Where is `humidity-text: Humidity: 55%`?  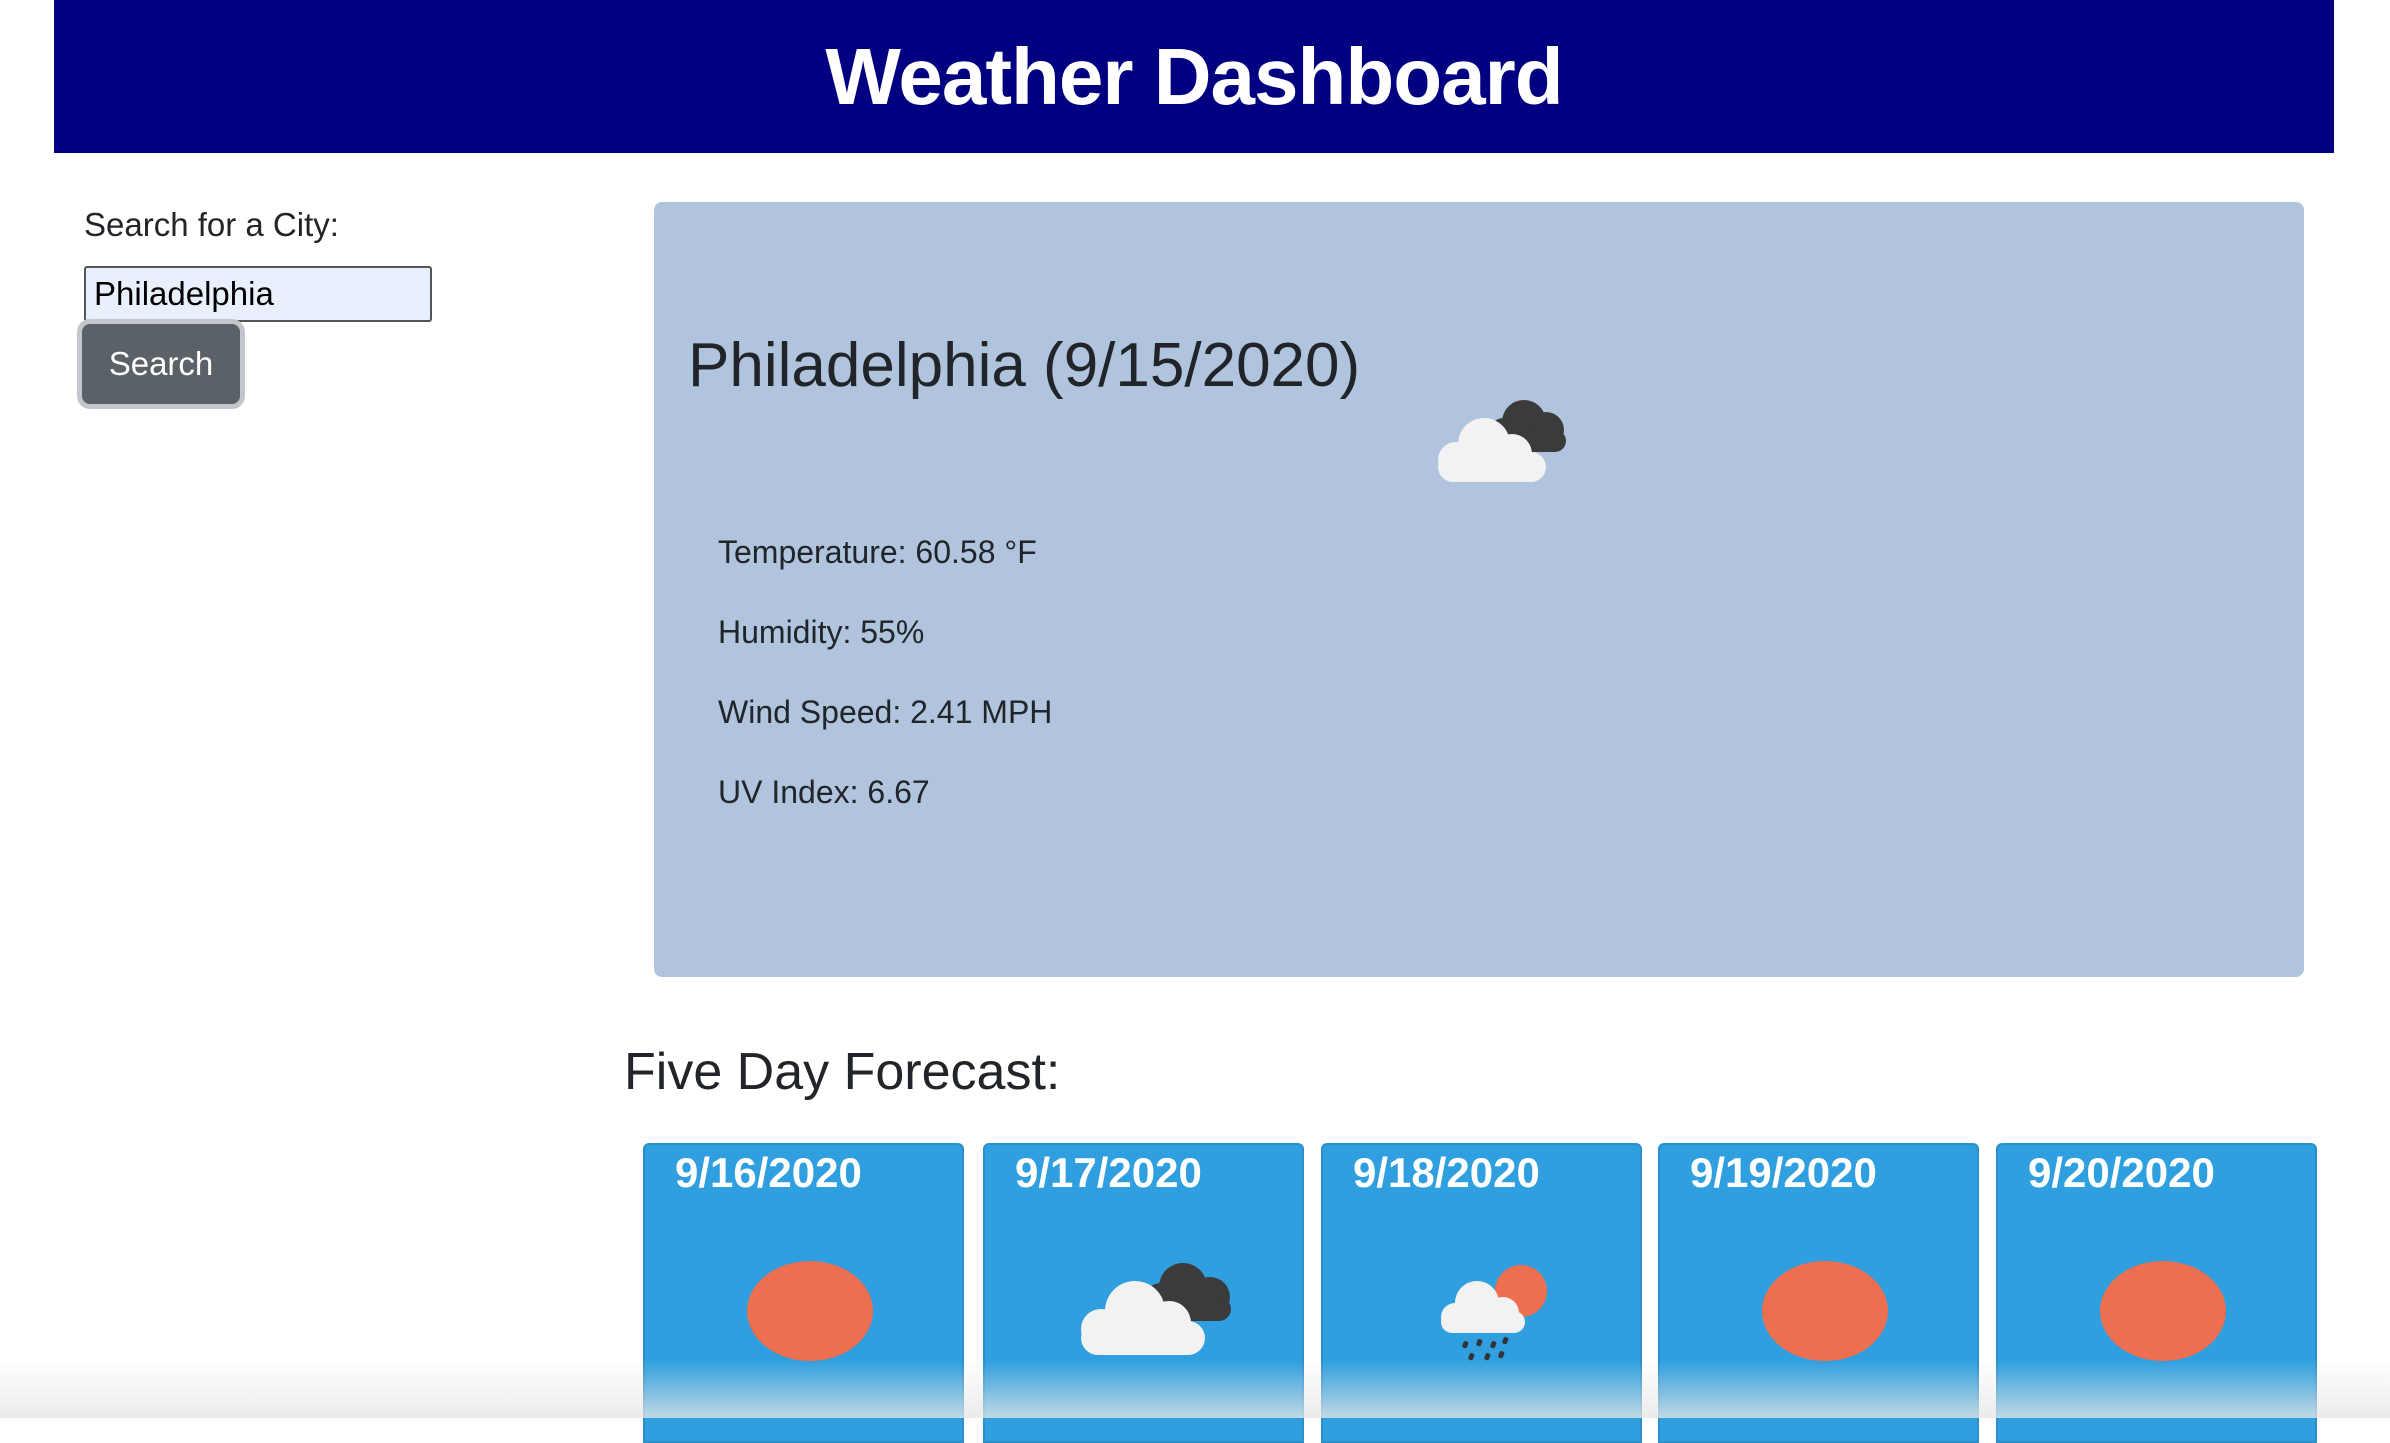 humidity-text: Humidity: 55% is located at coordinates (821, 632).